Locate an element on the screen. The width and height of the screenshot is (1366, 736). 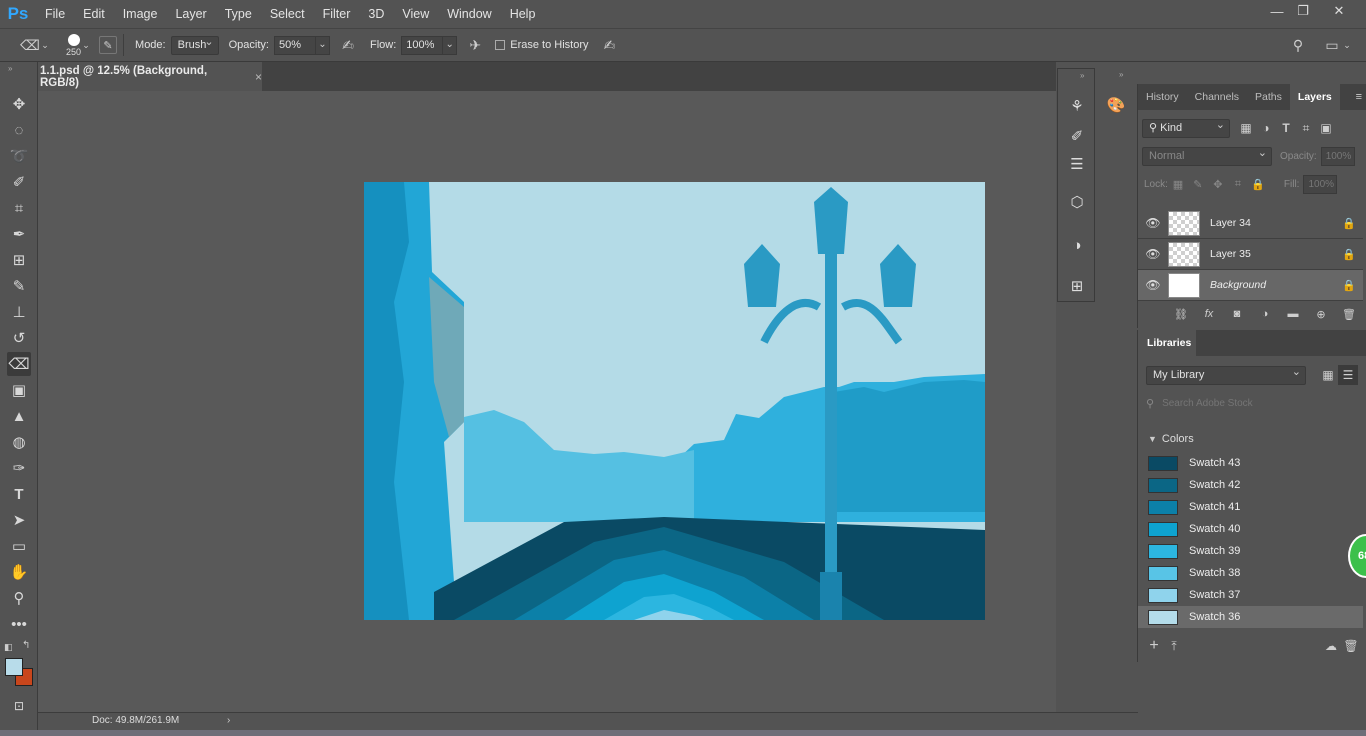
swatch-row: Swatch 36 is located at coordinates (1250, 617).